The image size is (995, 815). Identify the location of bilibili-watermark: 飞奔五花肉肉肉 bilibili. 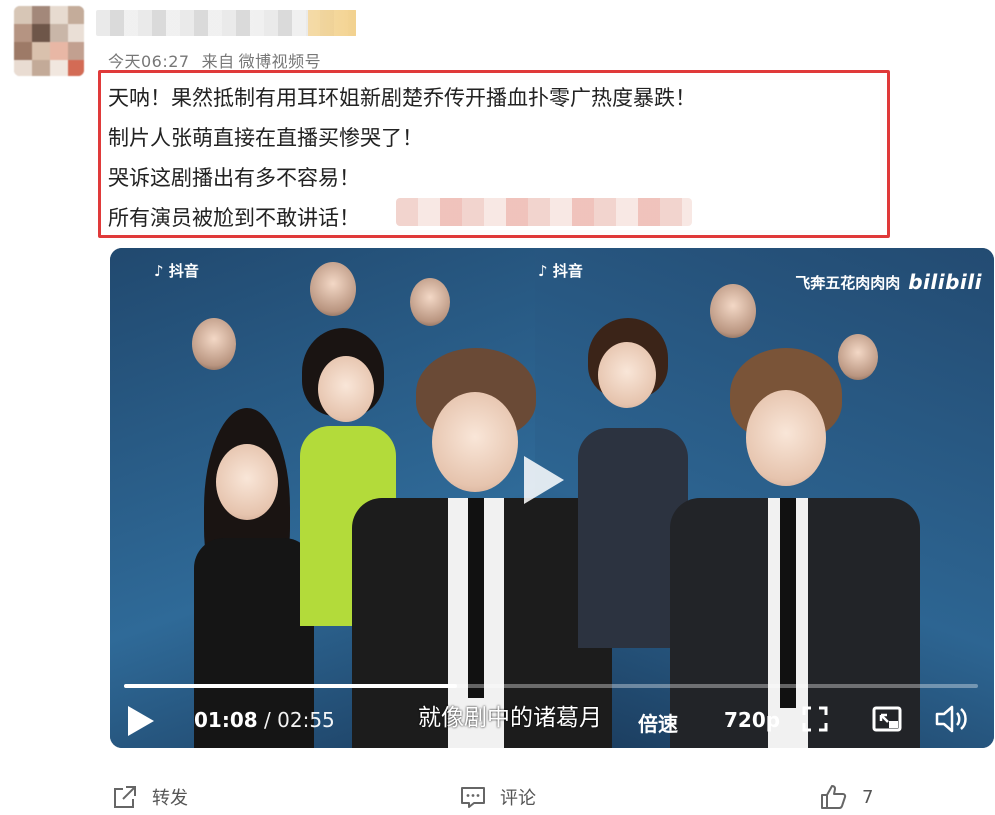
(888, 282).